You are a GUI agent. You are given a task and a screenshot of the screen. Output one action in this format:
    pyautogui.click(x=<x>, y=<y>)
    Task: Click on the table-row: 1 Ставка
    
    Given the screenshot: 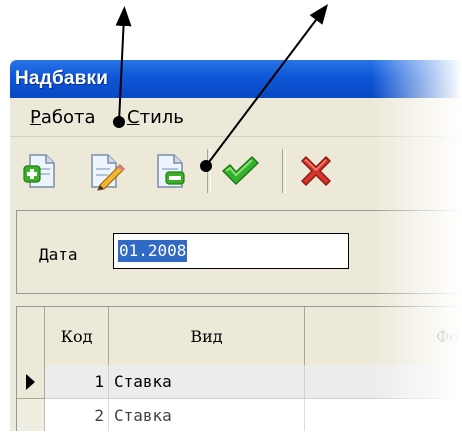 What is the action you would take?
    pyautogui.click(x=239, y=382)
    